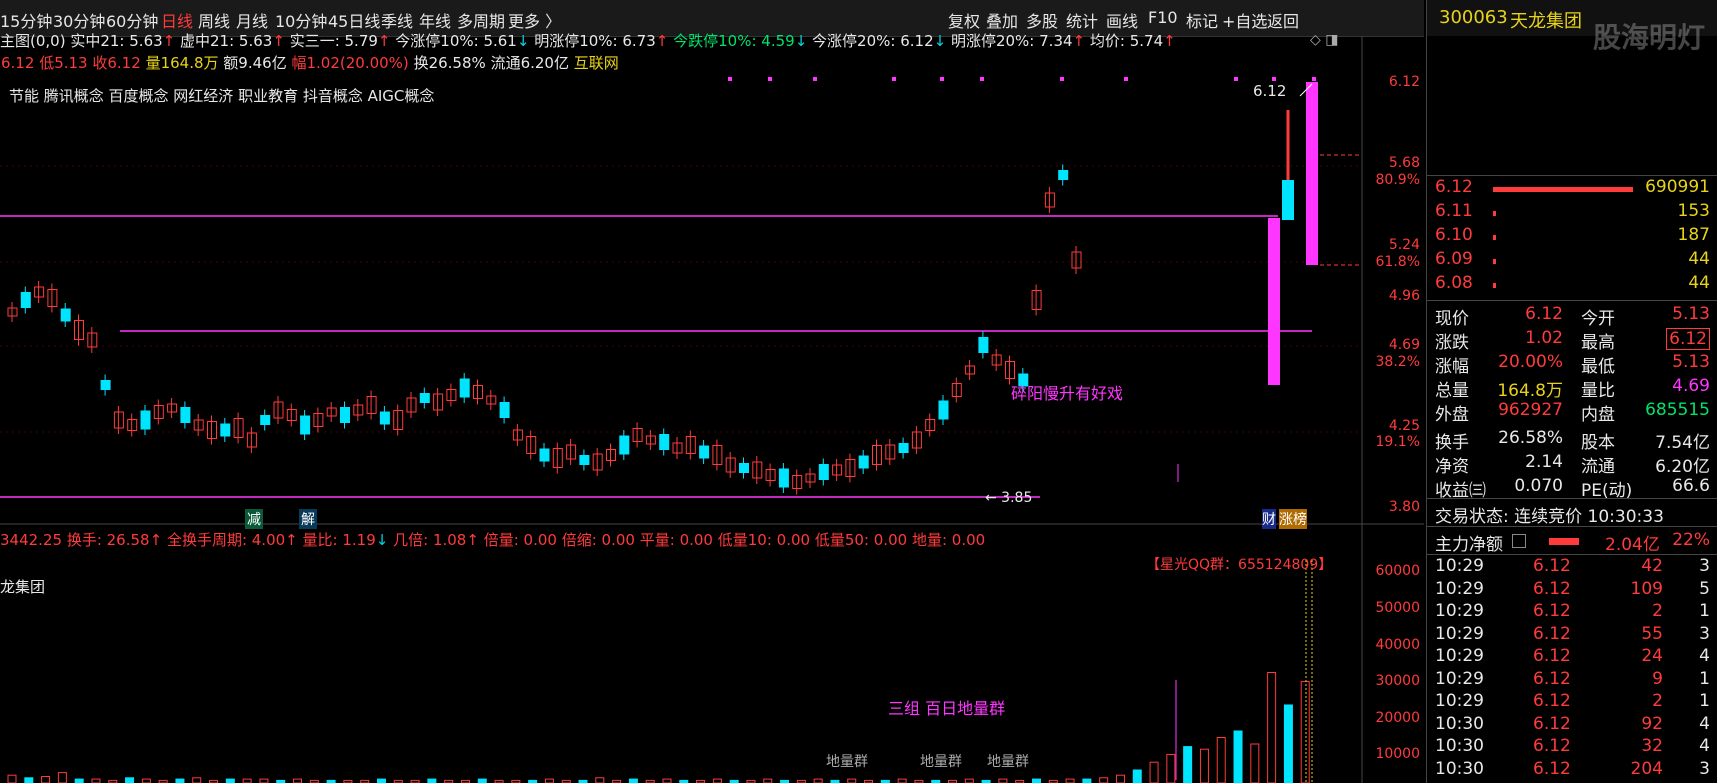 Image resolution: width=1717 pixels, height=783 pixels. Describe the element at coordinates (1572, 213) in the screenshot. I see `orderbook-row: 6.11 153` at that location.